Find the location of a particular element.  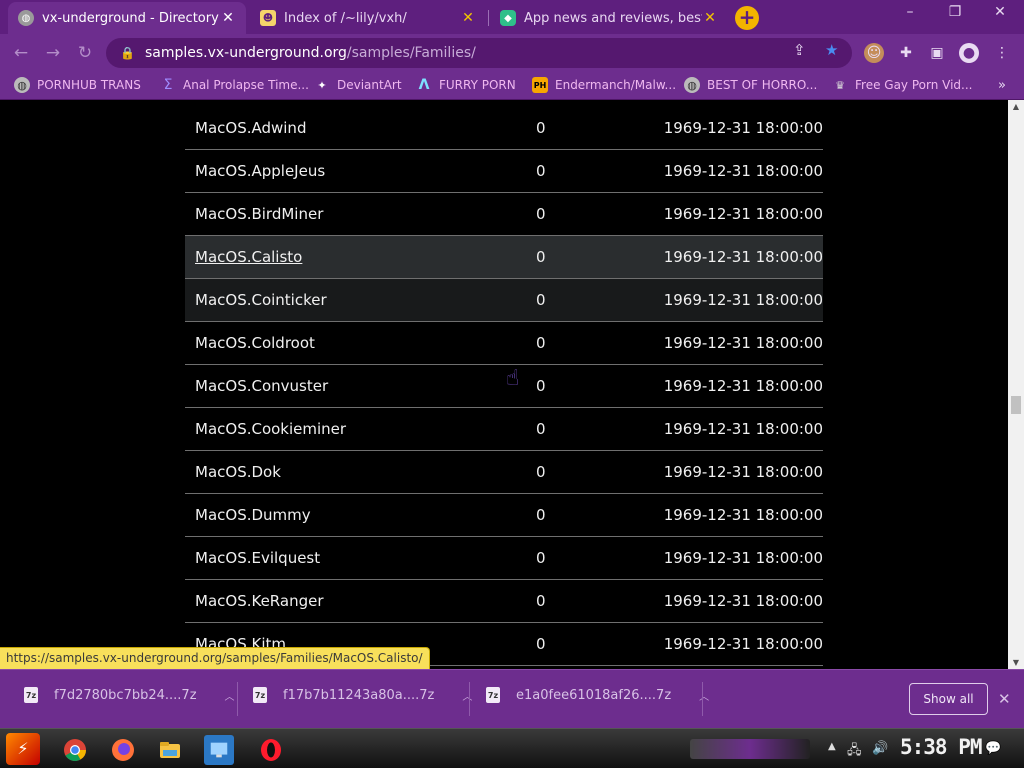

table-row: MacOS.Convuster 0 1969-12-31 18:00:00 is located at coordinates (504, 386).